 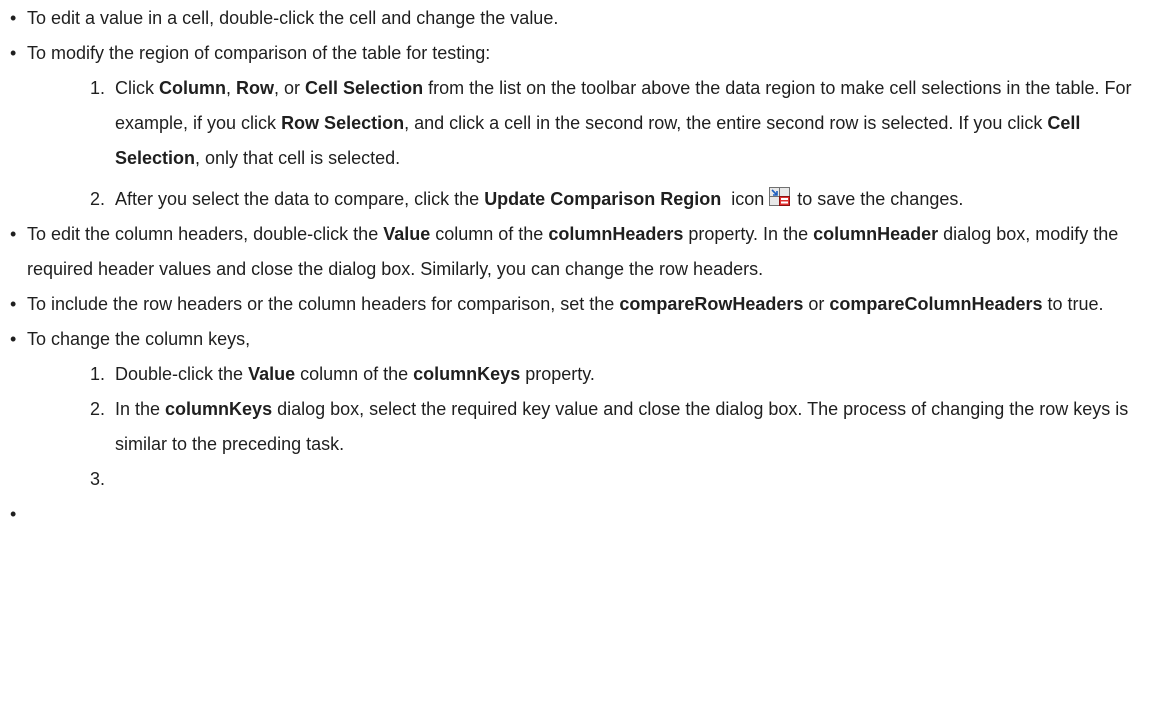 What do you see at coordinates (137, 88) in the screenshot?
I see `step-text: Click` at bounding box center [137, 88].